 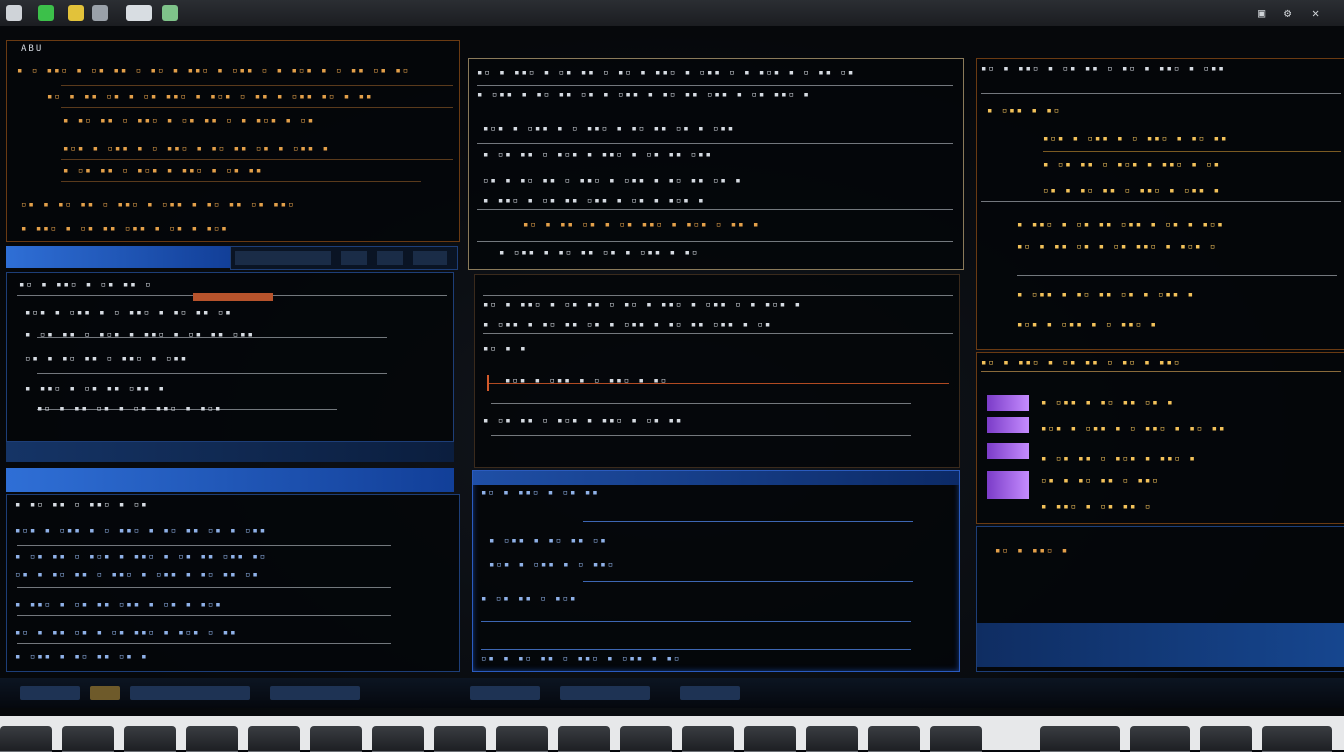 I want to click on section-header-active, so click(x=230, y=480).